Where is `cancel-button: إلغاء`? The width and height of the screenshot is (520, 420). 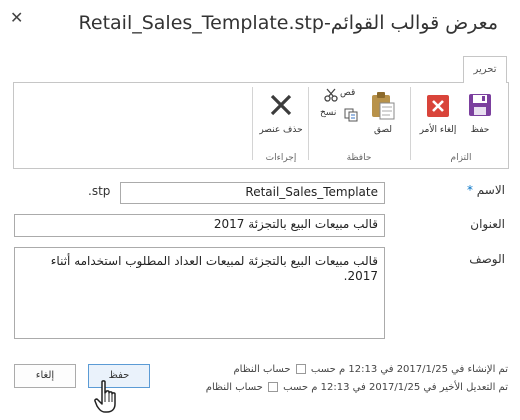
cancel-button: إلغاء is located at coordinates (45, 376).